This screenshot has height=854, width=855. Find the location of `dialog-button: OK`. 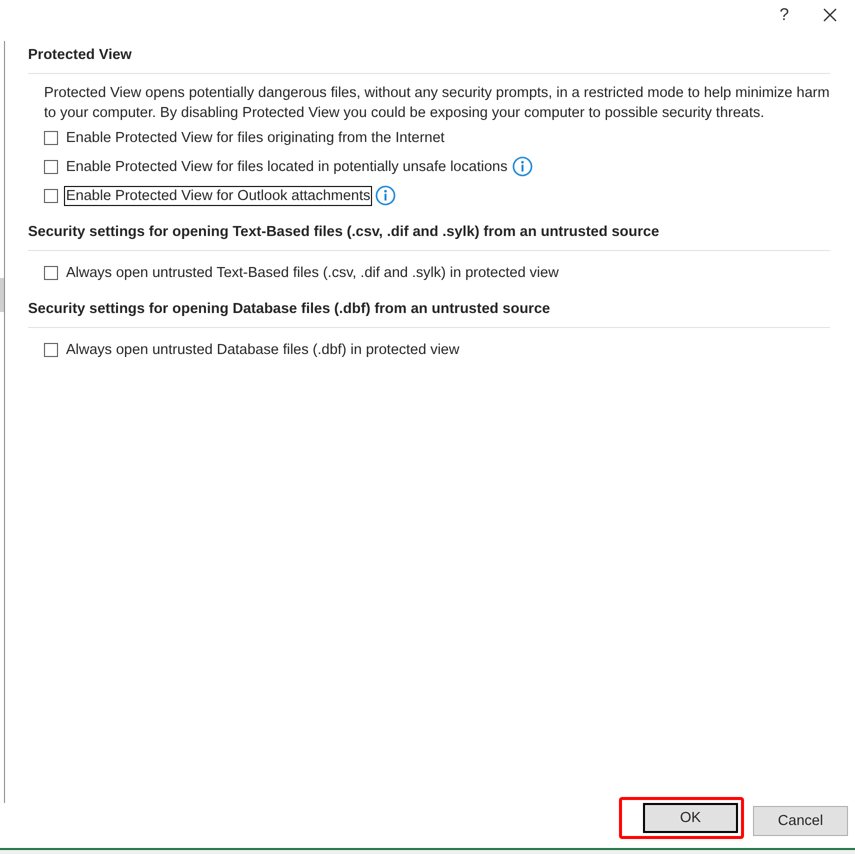

dialog-button: OK is located at coordinates (690, 818).